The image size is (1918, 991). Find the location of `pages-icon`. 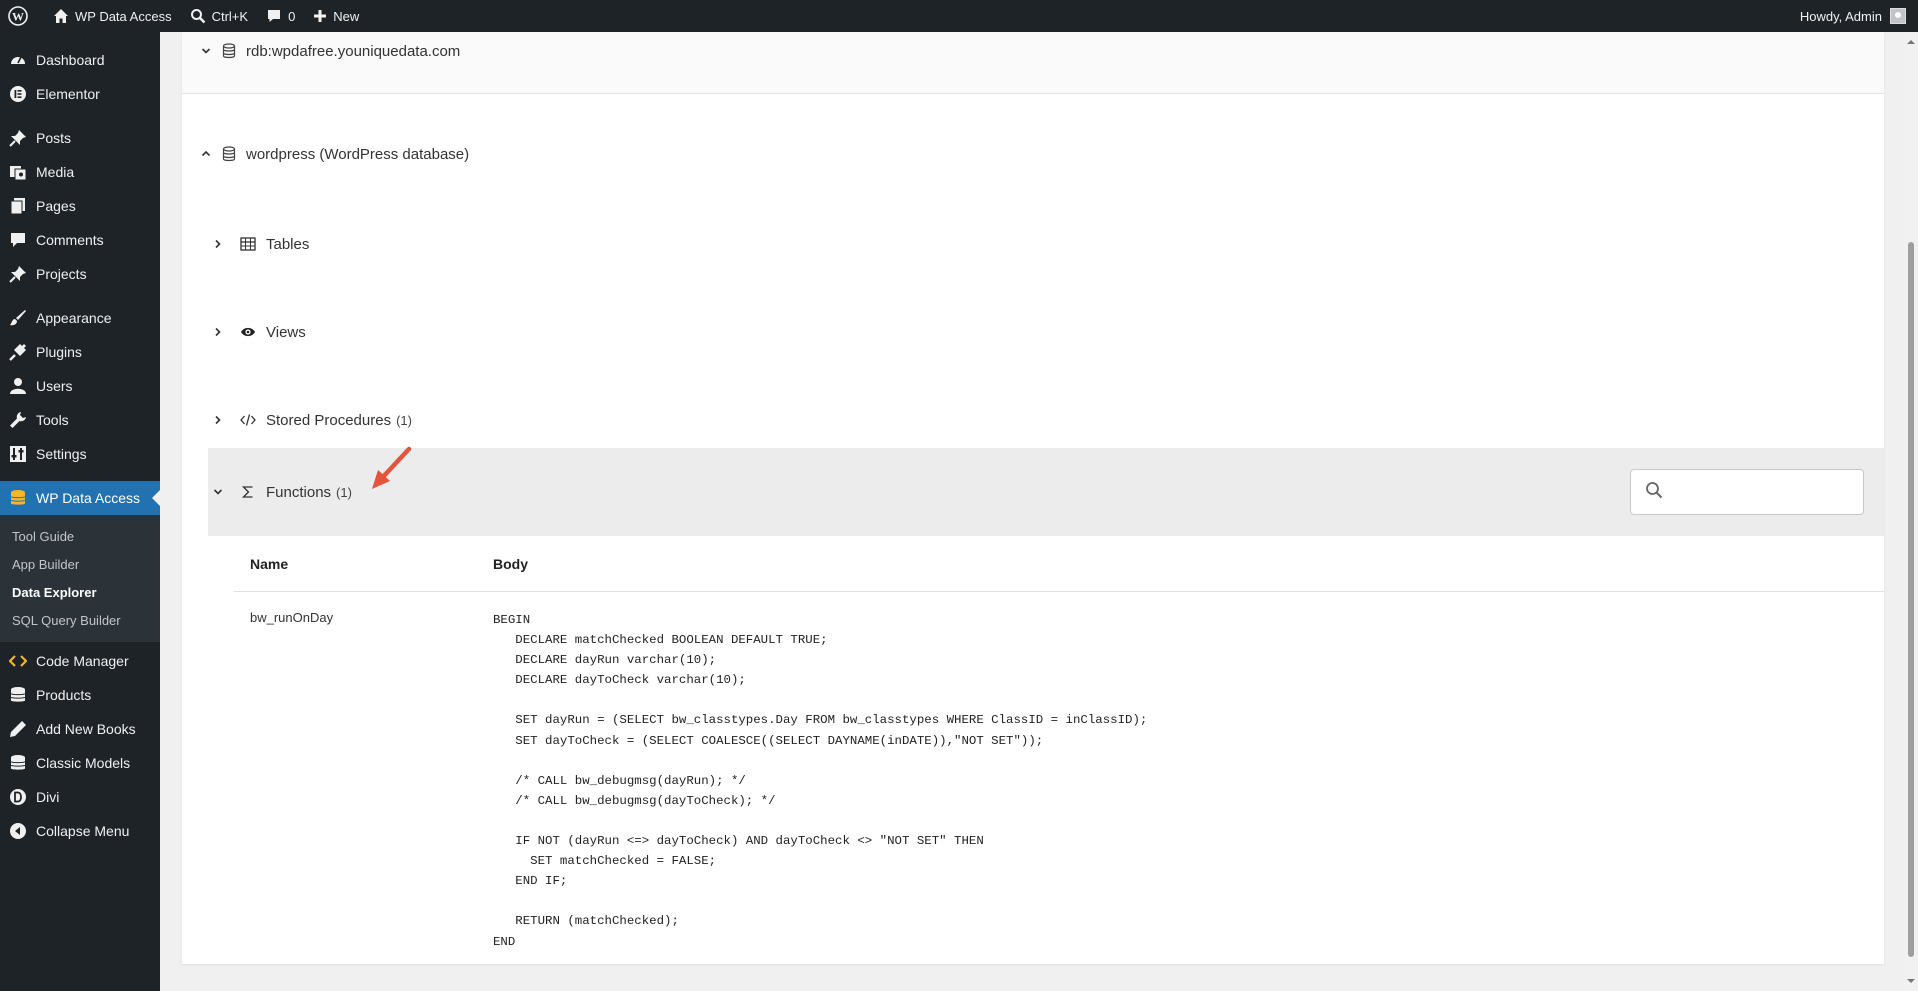

pages-icon is located at coordinates (18, 206).